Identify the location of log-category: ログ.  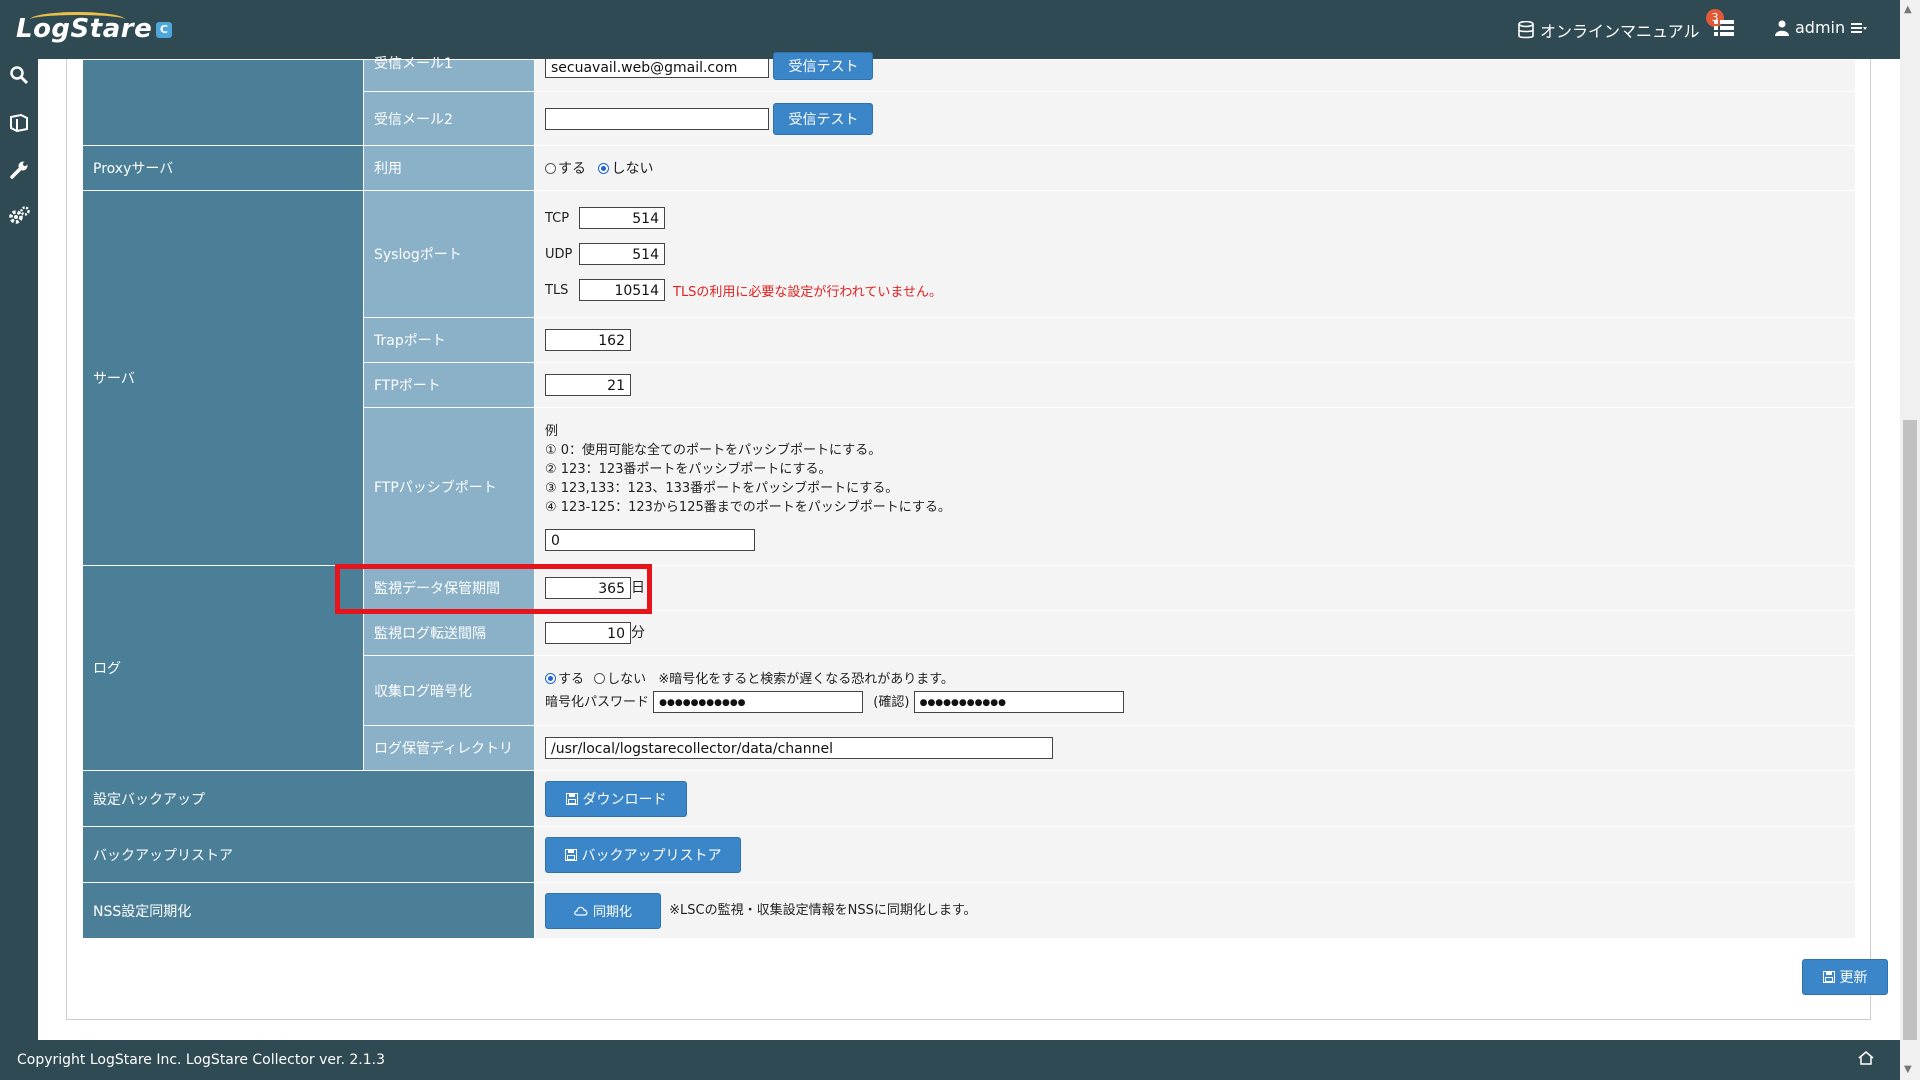
(223, 668).